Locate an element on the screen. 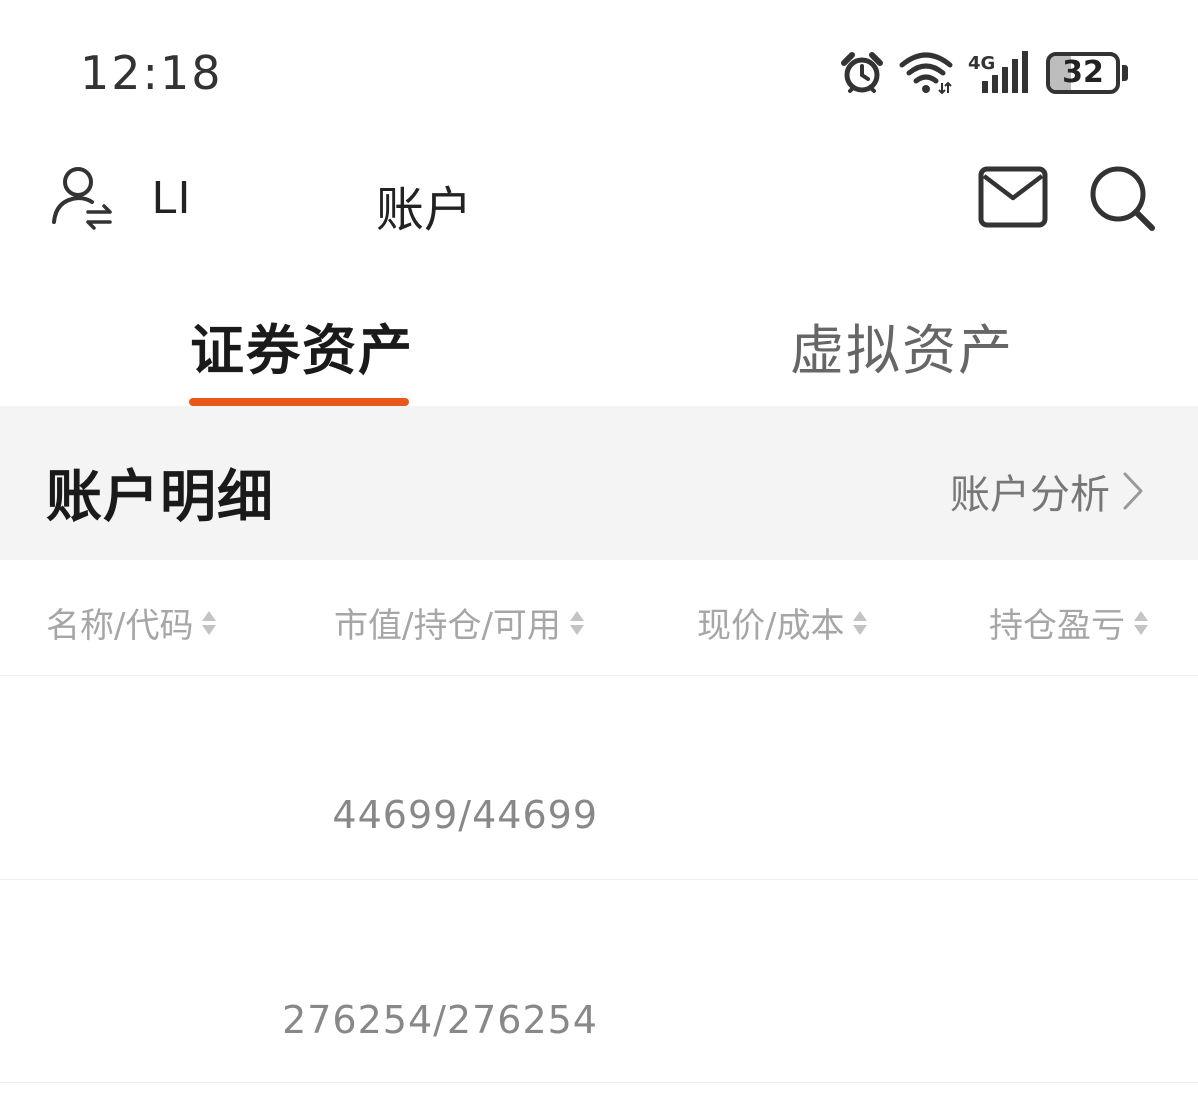 The image size is (1198, 1094). battery-icon: 32 is located at coordinates (1087, 73).